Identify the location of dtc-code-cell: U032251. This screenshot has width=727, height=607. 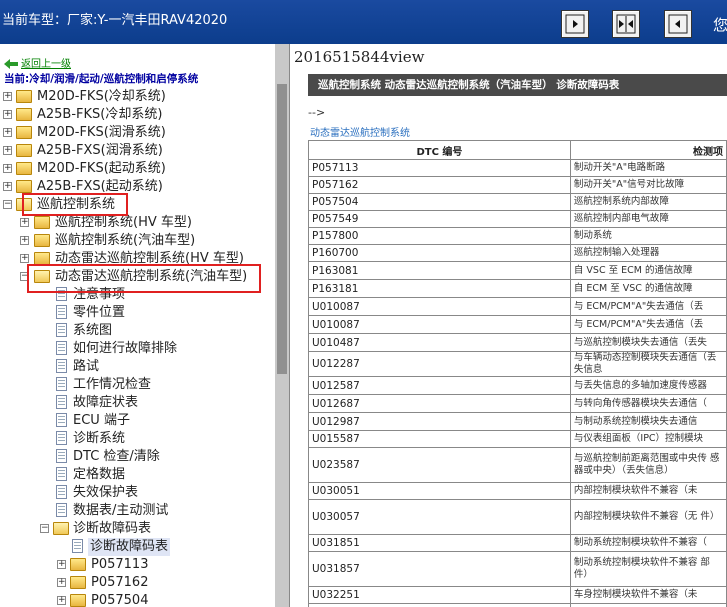
(439, 595).